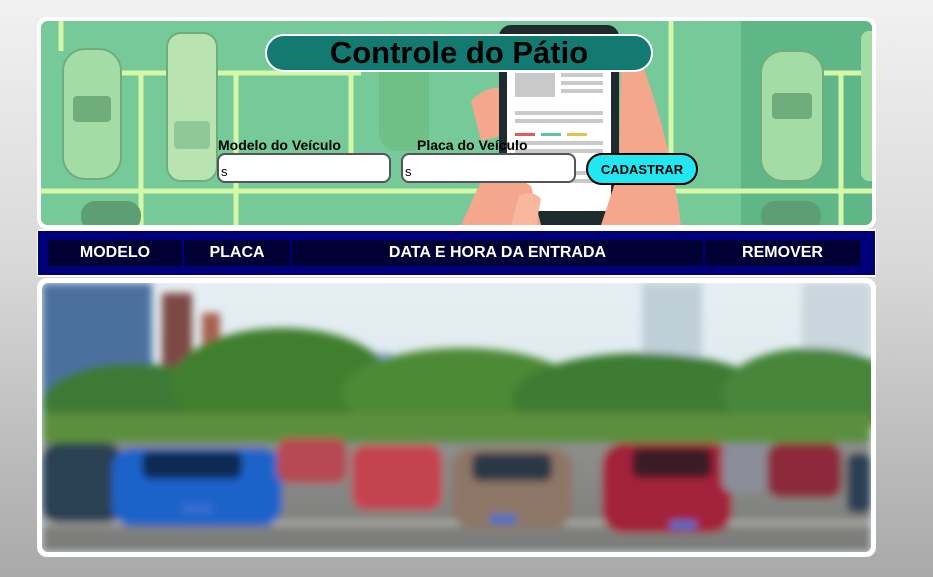 The width and height of the screenshot is (933, 577). What do you see at coordinates (488, 168) in the screenshot?
I see `placa-input` at bounding box center [488, 168].